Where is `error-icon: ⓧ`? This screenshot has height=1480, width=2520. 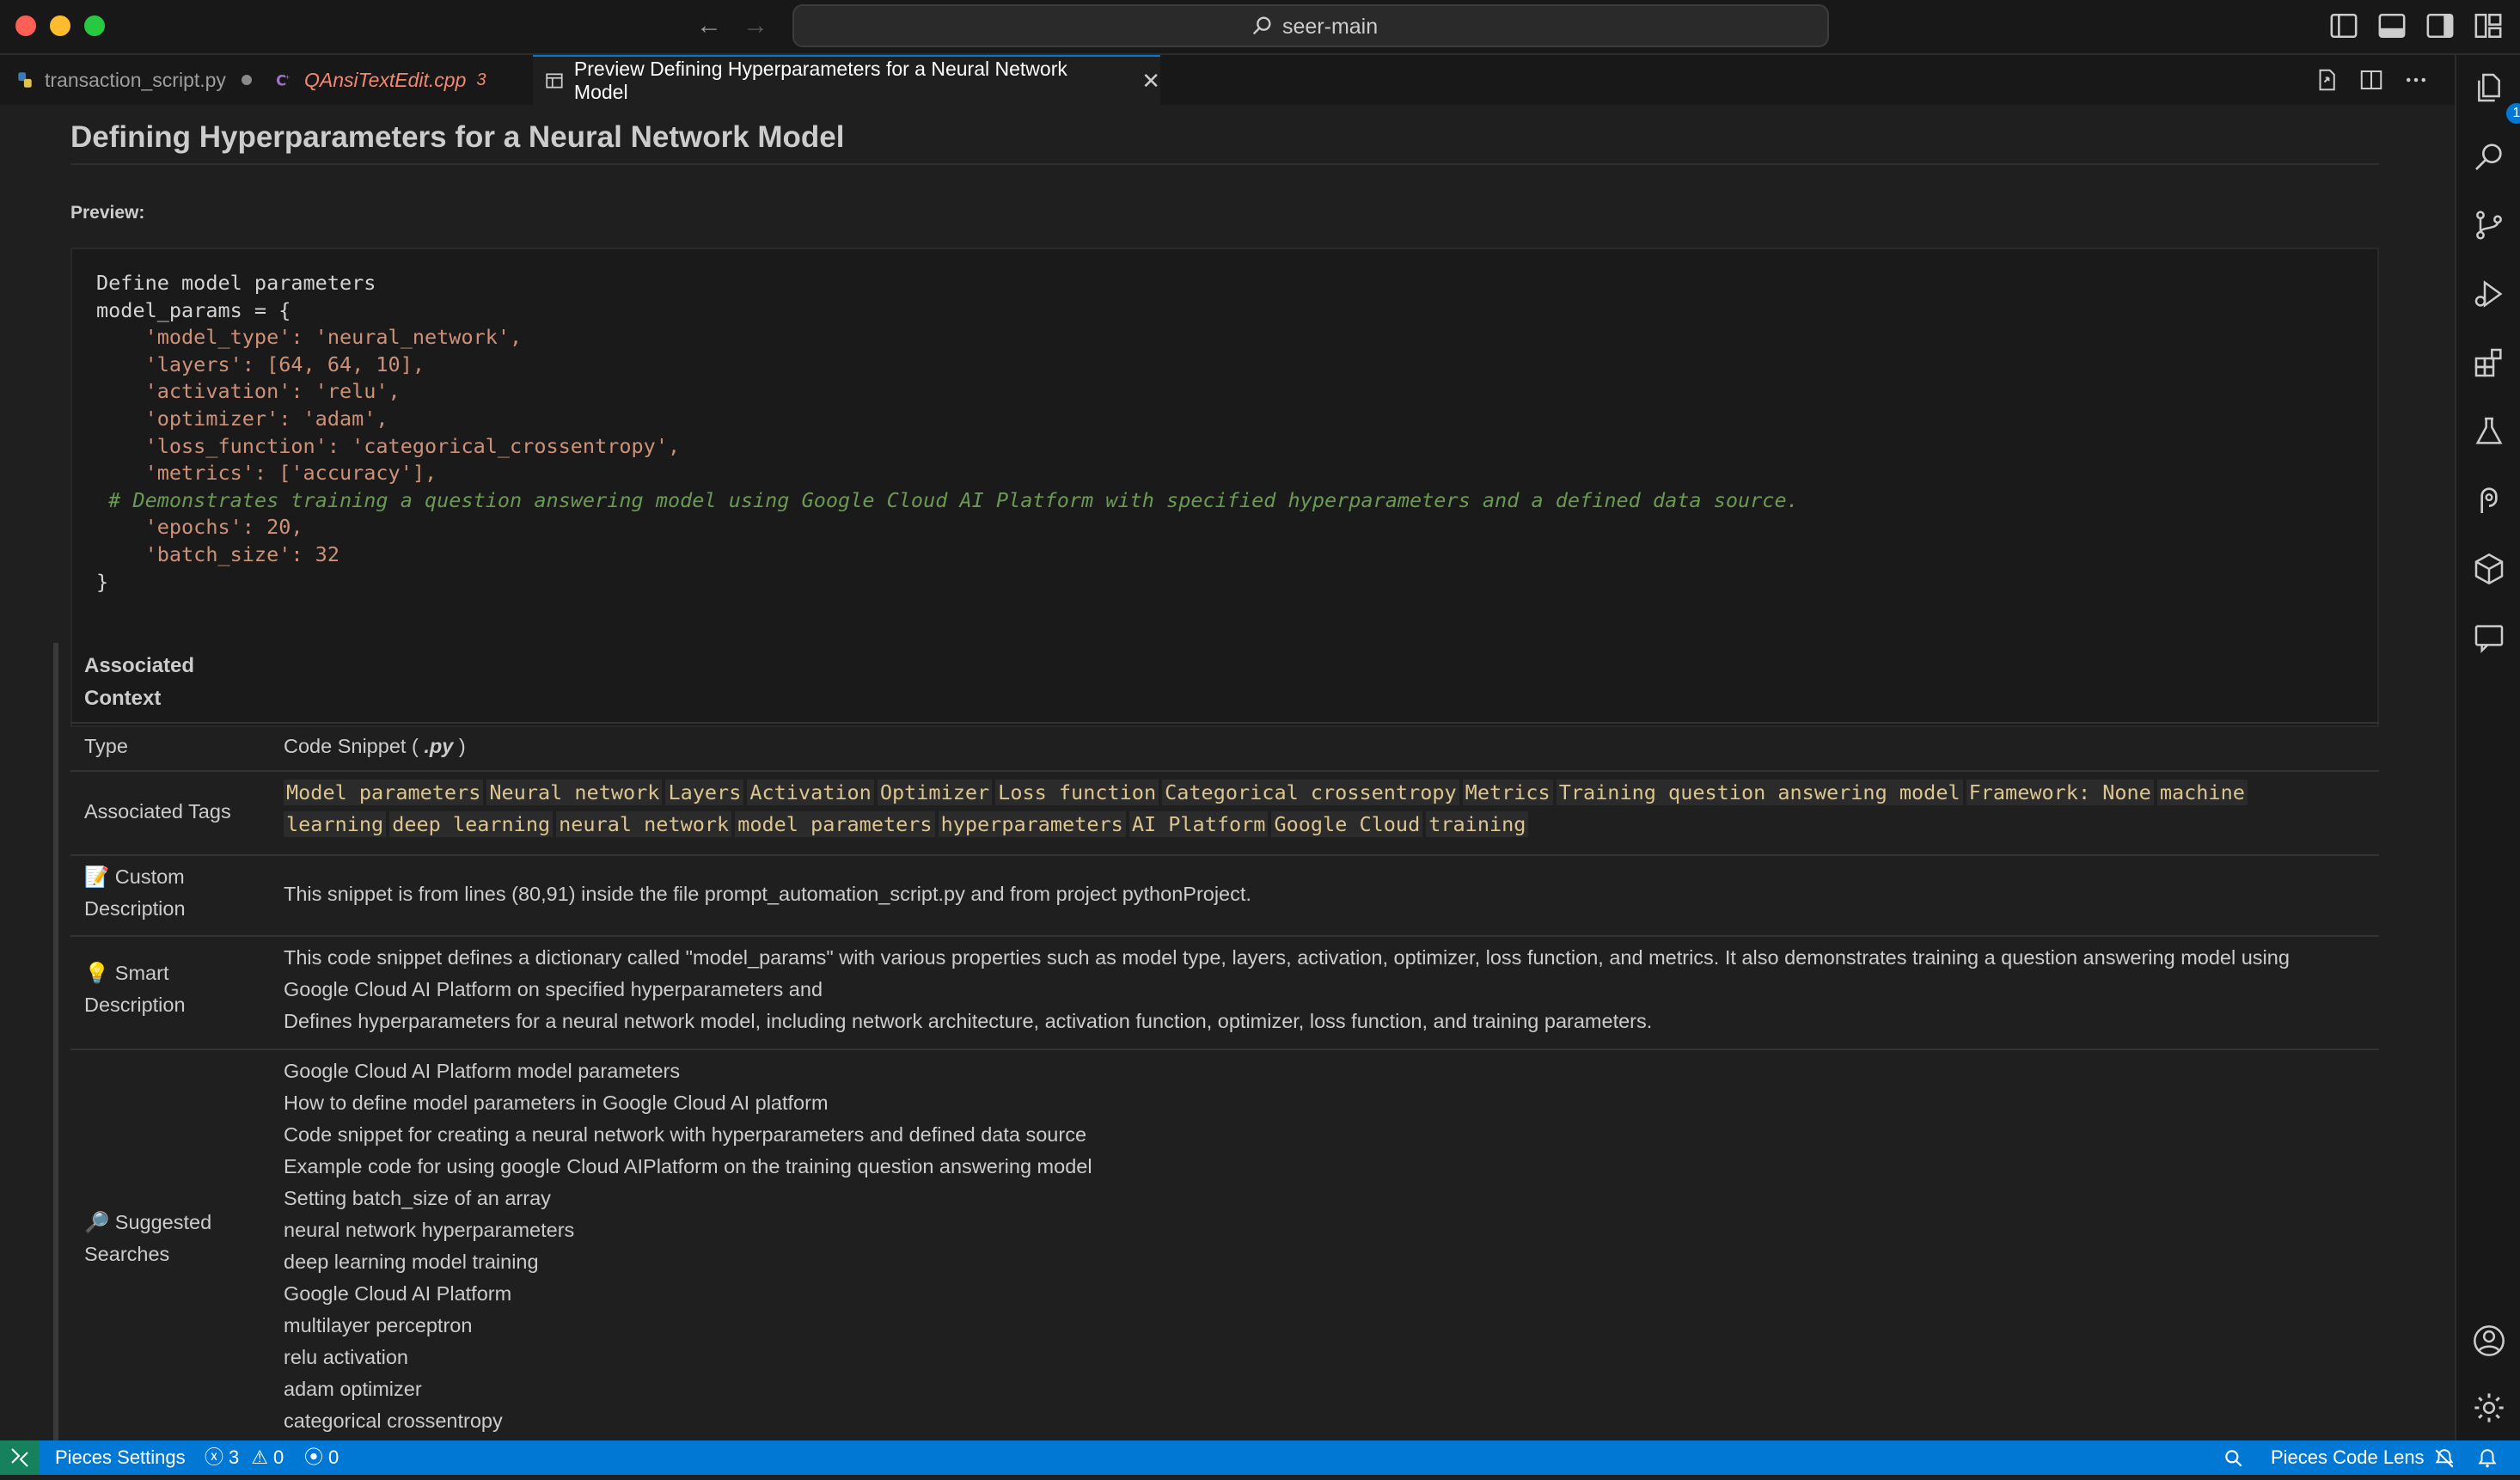 error-icon: ⓧ is located at coordinates (215, 1457).